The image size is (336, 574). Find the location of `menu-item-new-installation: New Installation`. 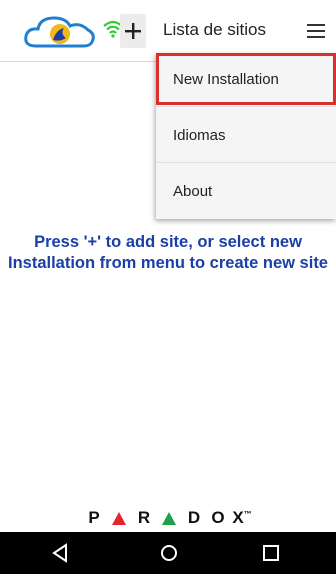

menu-item-new-installation: New Installation is located at coordinates (246, 80).